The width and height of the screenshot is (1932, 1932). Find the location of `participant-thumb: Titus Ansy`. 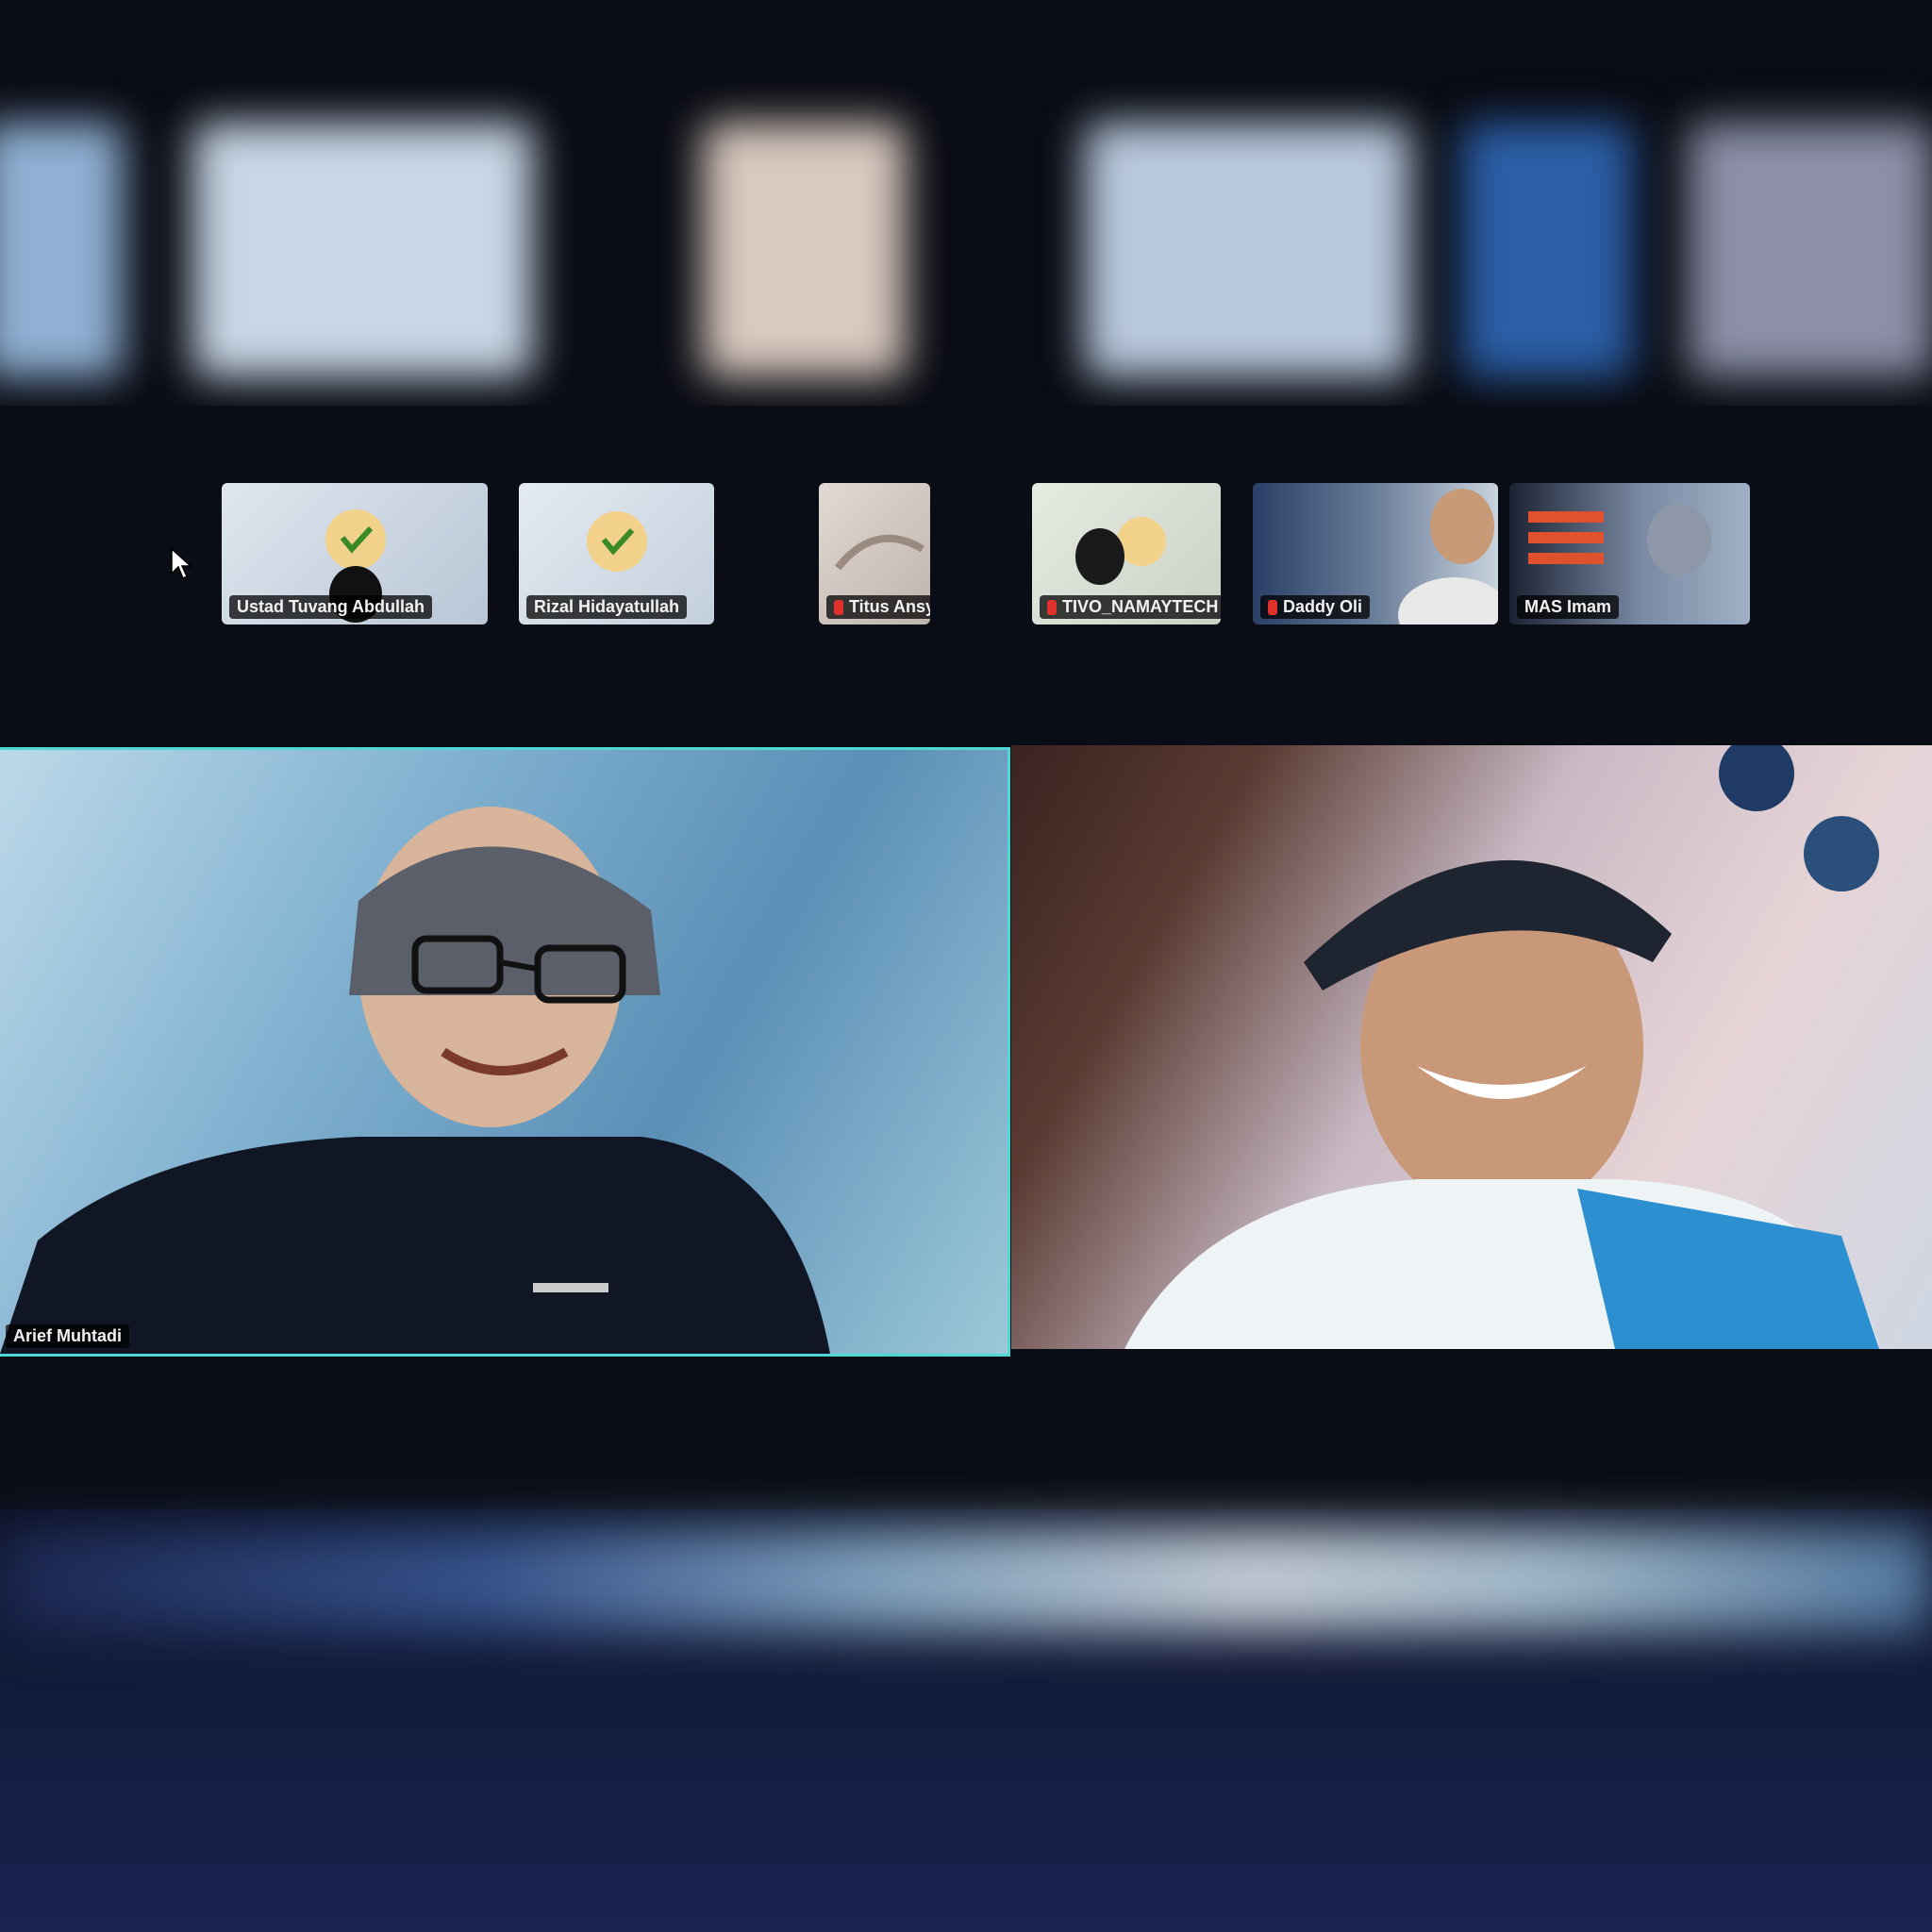

participant-thumb: Titus Ansy is located at coordinates (875, 554).